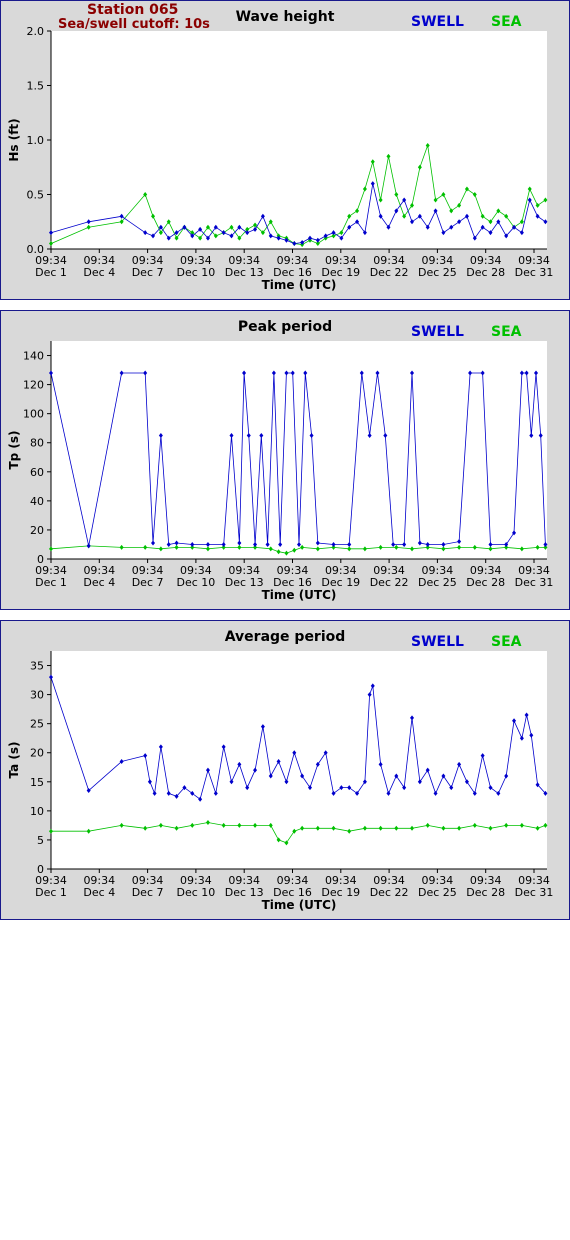 This screenshot has width=570, height=1240. I want to click on y-tick-label: 15, so click(37, 782).